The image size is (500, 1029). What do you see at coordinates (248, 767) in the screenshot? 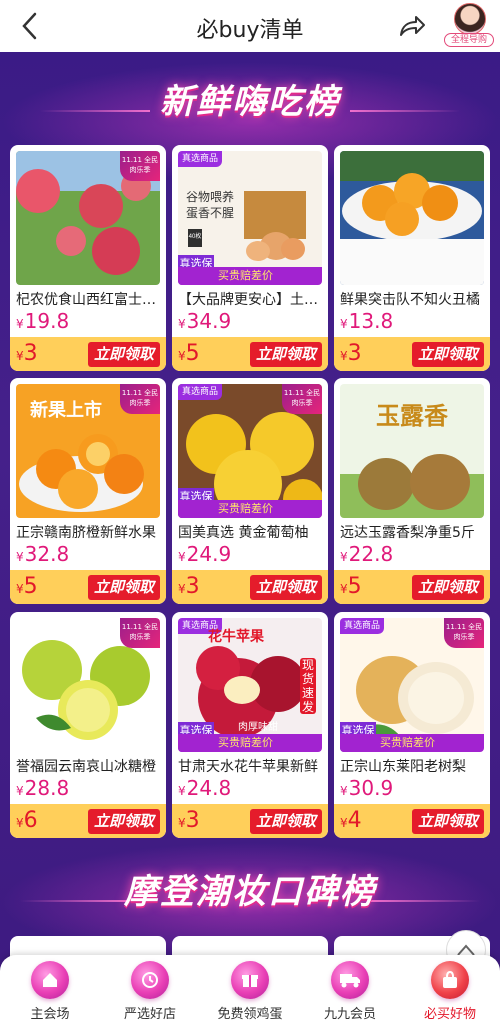
I see `product-name: 甘肃天水花牛苹果新鲜` at bounding box center [248, 767].